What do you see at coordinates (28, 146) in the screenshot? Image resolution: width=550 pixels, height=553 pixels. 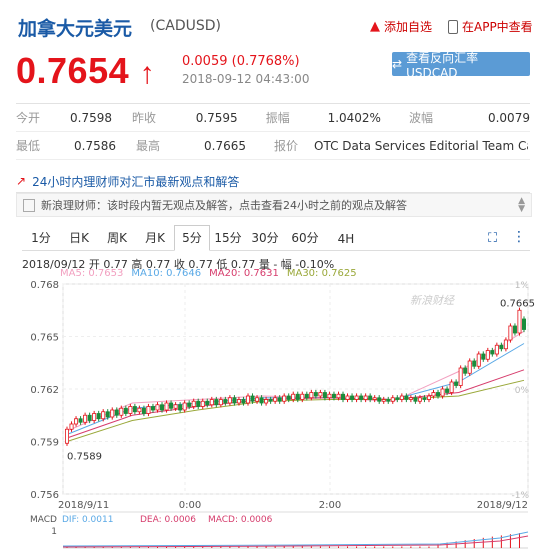 I see `stat-label: 最低` at bounding box center [28, 146].